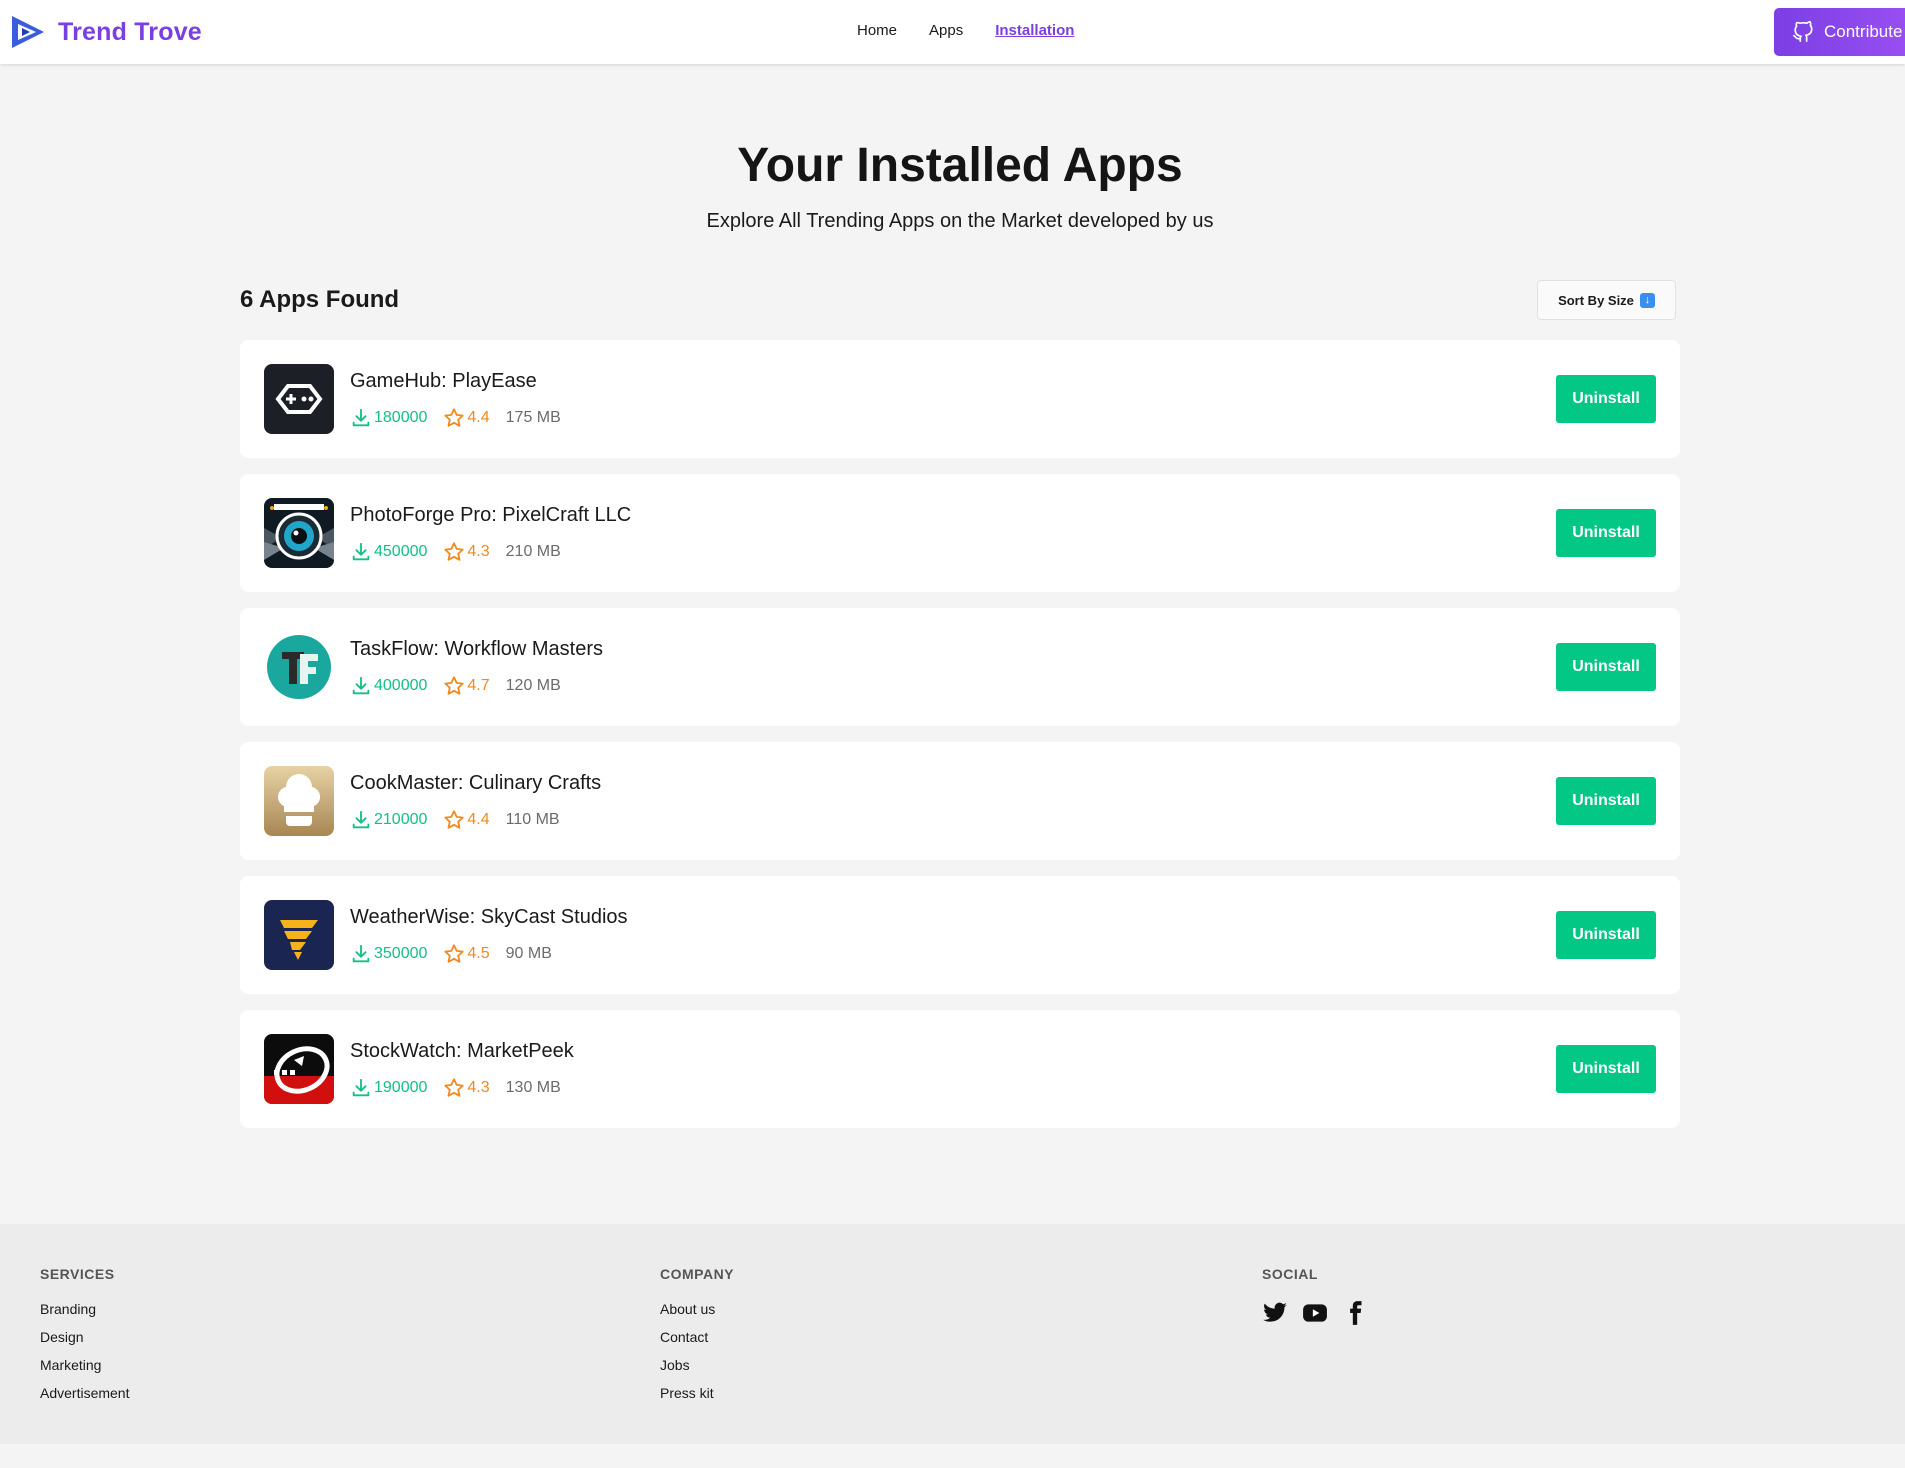 This screenshot has width=1905, height=1468. What do you see at coordinates (466, 954) in the screenshot?
I see `rating: 4.5` at bounding box center [466, 954].